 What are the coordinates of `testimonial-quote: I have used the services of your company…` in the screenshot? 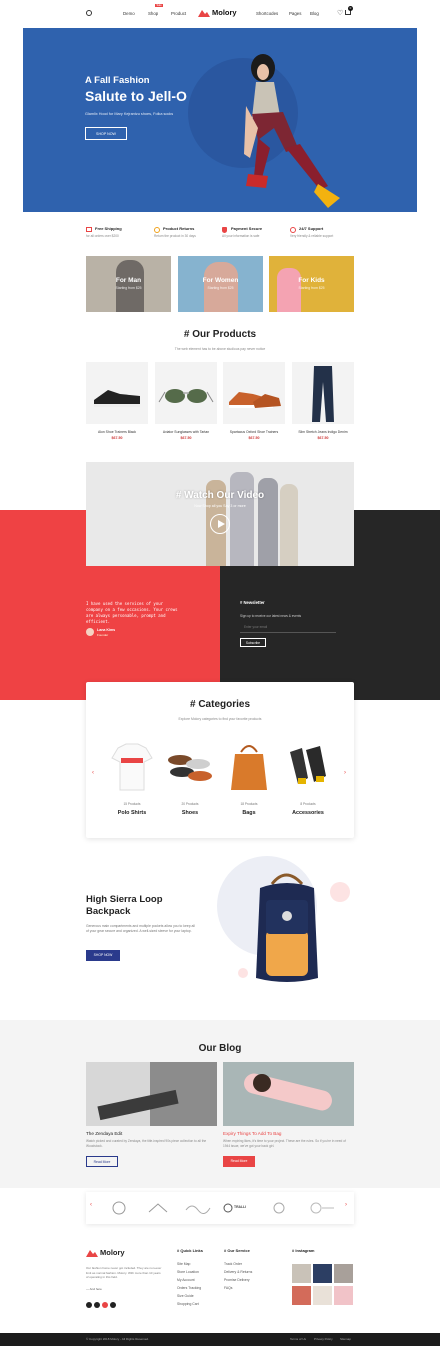 It's located at (132, 612).